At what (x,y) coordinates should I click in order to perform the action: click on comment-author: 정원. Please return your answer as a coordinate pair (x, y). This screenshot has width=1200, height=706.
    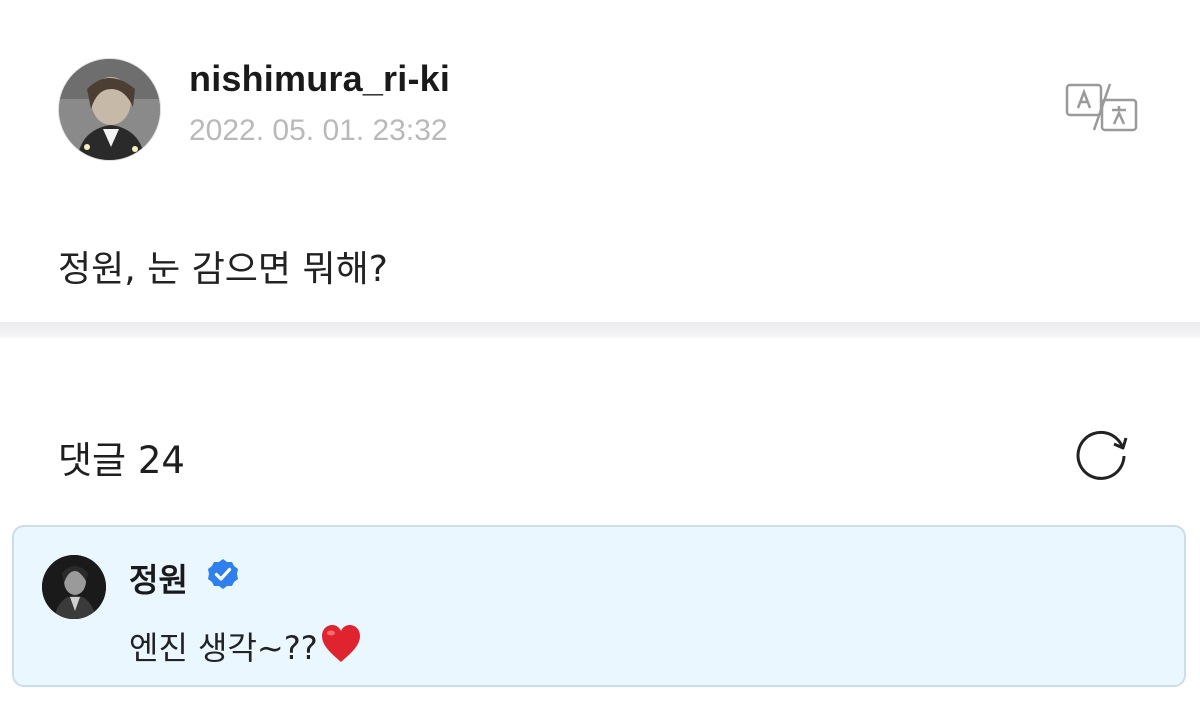
    Looking at the image, I should click on (158, 578).